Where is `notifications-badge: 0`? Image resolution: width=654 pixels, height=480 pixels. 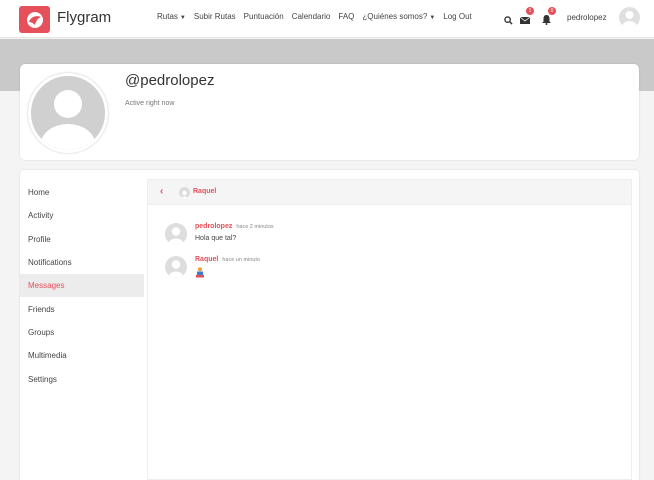 notifications-badge: 0 is located at coordinates (552, 11).